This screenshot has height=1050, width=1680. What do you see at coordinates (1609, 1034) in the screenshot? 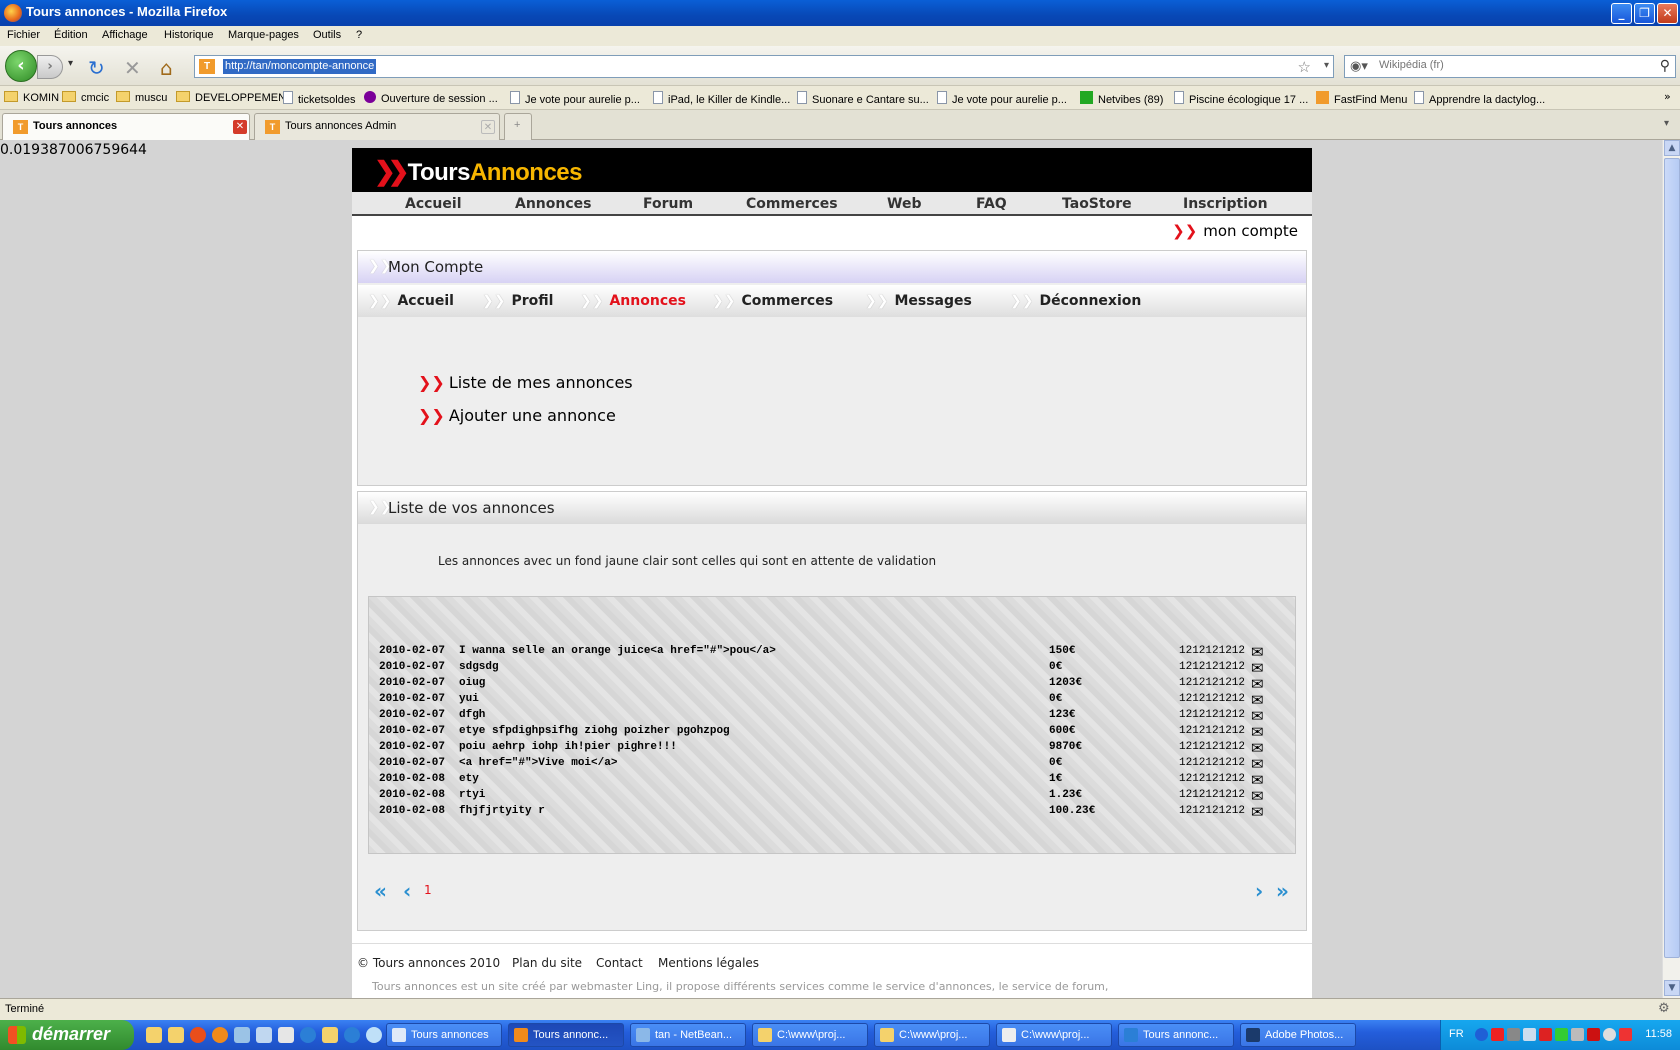
I see `clock-app-icon` at bounding box center [1609, 1034].